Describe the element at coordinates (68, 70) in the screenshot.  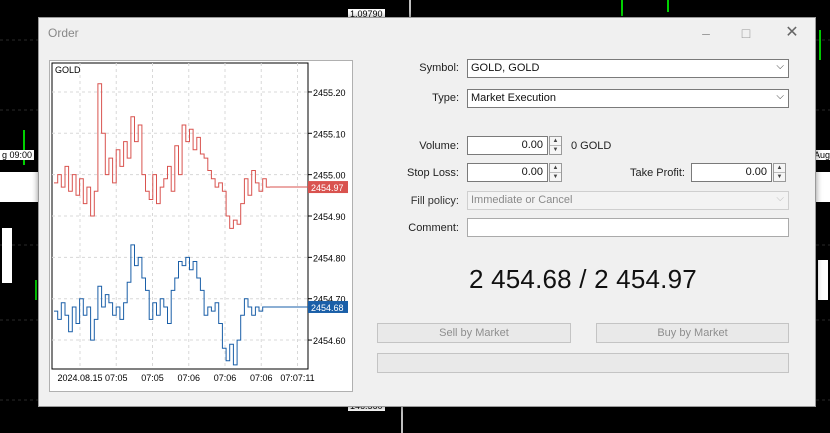
I see `chart-symbol-label: GOLD` at that location.